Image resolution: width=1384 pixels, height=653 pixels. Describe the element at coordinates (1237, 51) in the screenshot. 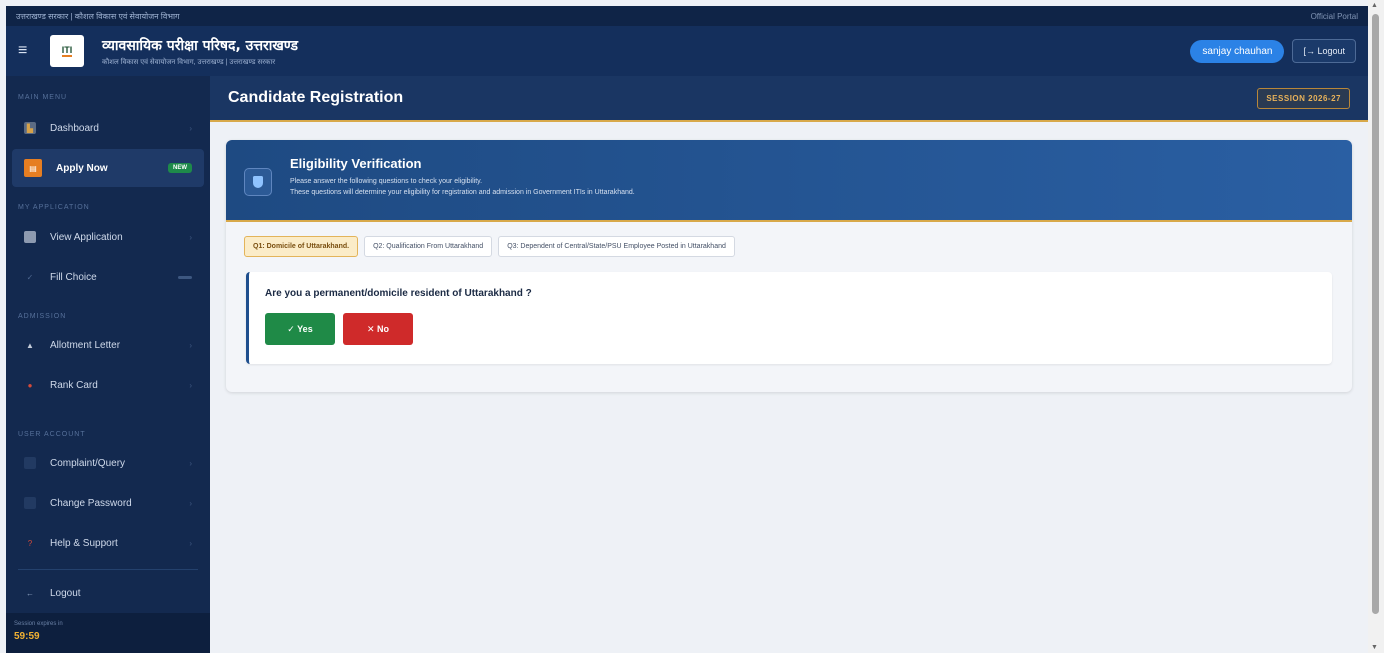

I see `user-menu-button: sanjay chauhan` at that location.